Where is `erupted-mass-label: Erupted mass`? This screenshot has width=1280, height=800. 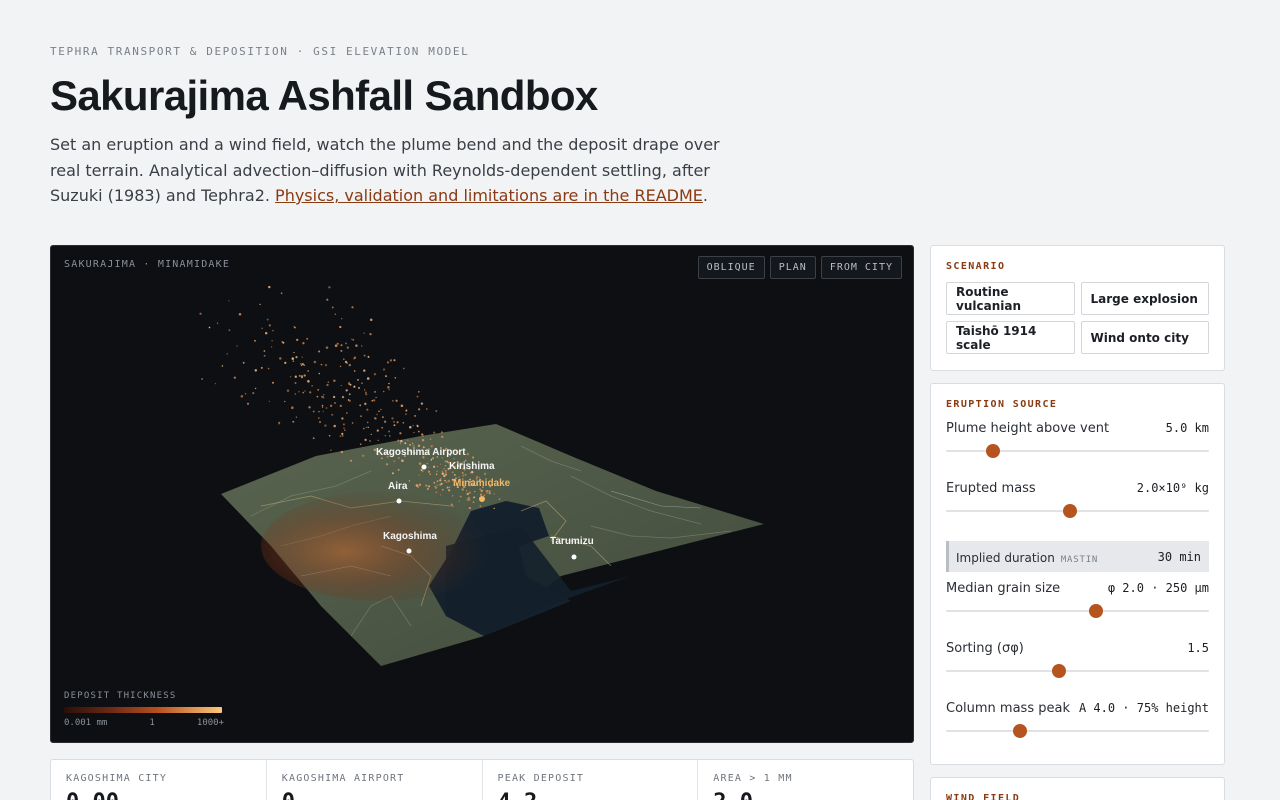
erupted-mass-label: Erupted mass is located at coordinates (991, 488).